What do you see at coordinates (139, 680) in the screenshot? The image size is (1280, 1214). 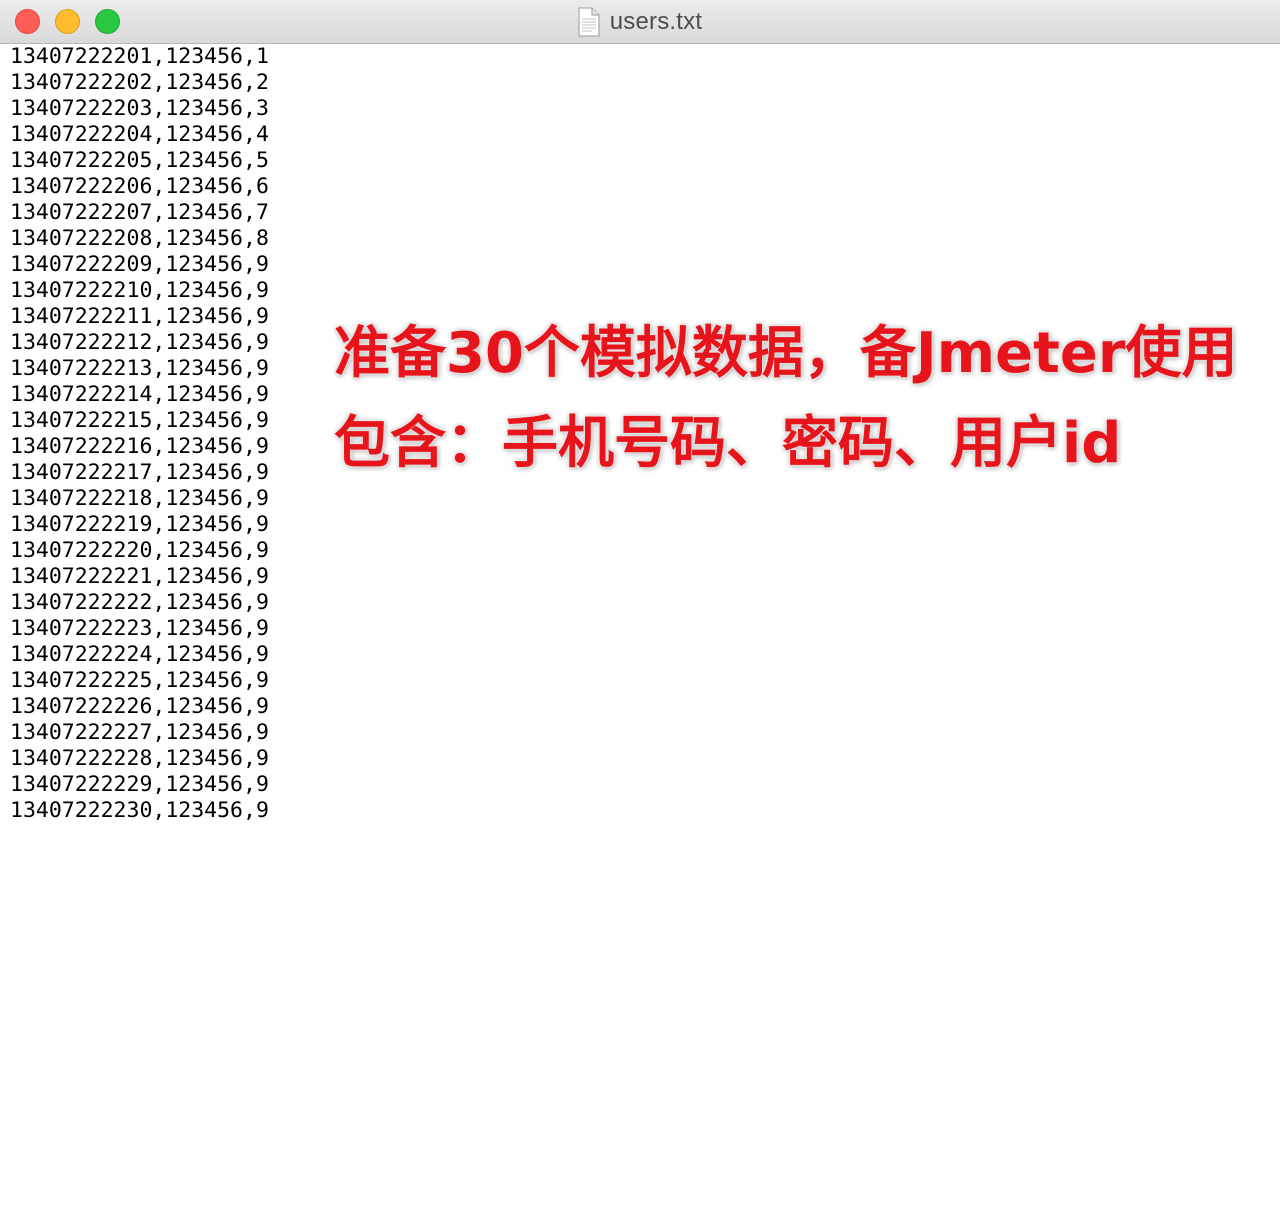 I see `text-line: 13407222225,123456,9` at bounding box center [139, 680].